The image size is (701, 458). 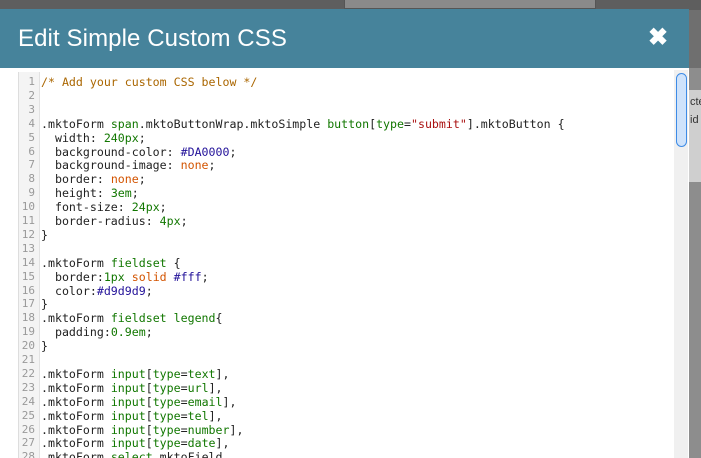 What do you see at coordinates (93, 138) in the screenshot?
I see `code-text: width: 240px;` at bounding box center [93, 138].